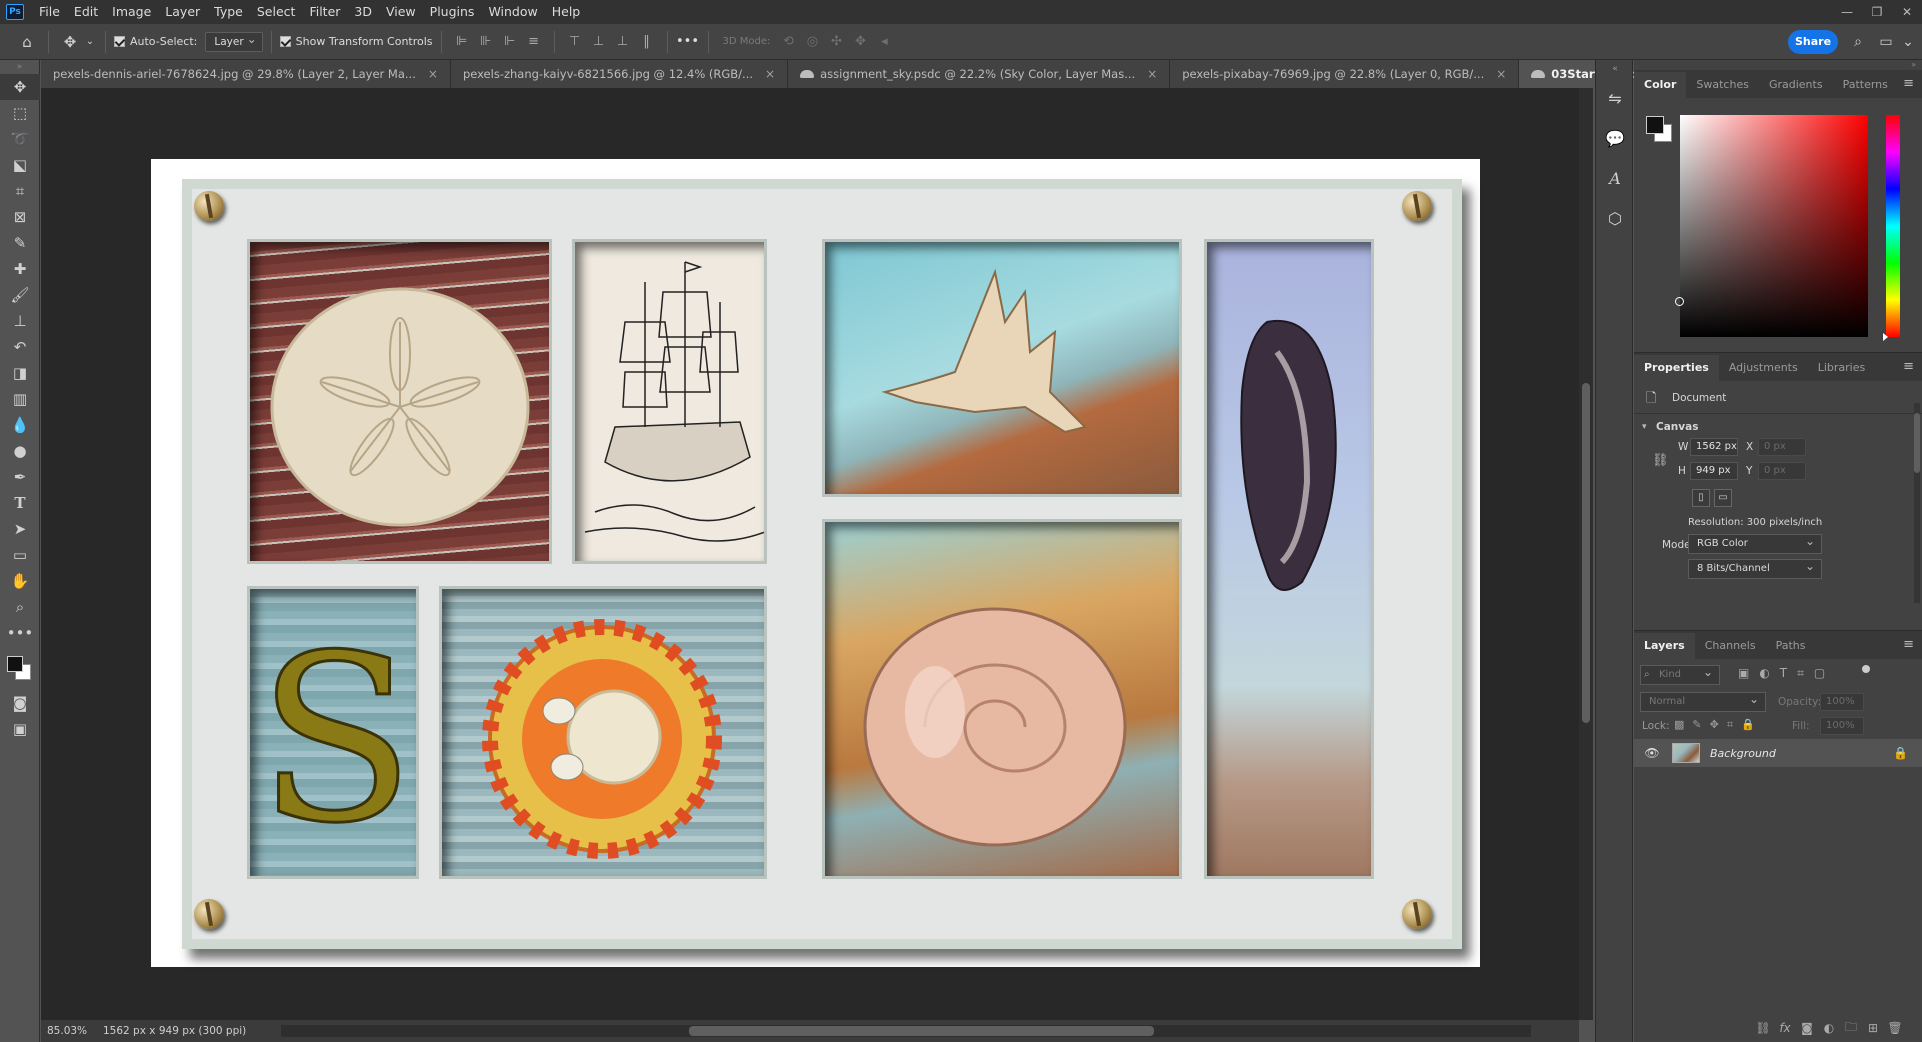 The height and width of the screenshot is (1042, 1922). What do you see at coordinates (812, 42) in the screenshot?
I see `roll-3d-icon: ◎` at bounding box center [812, 42].